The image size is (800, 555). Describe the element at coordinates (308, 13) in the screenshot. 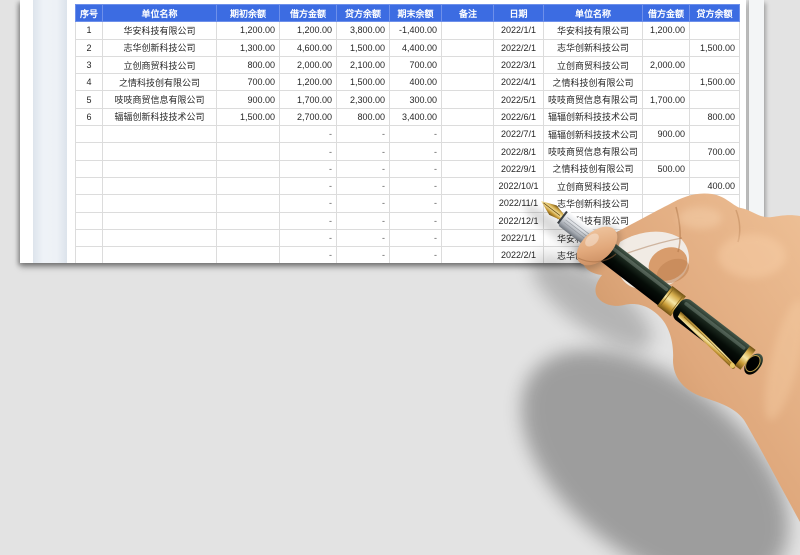

I see `column-header: 借方金额` at that location.